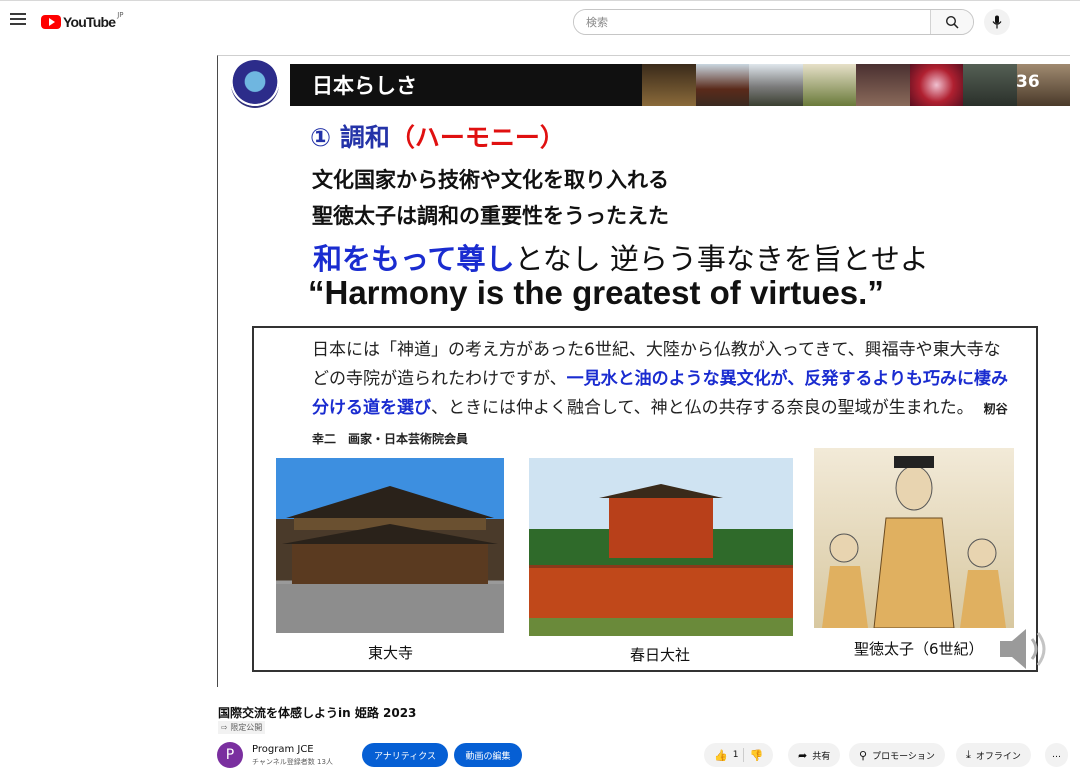 Image resolution: width=1080 pixels, height=778 pixels. What do you see at coordinates (390, 559) in the screenshot?
I see `todaiji-illustration` at bounding box center [390, 559].